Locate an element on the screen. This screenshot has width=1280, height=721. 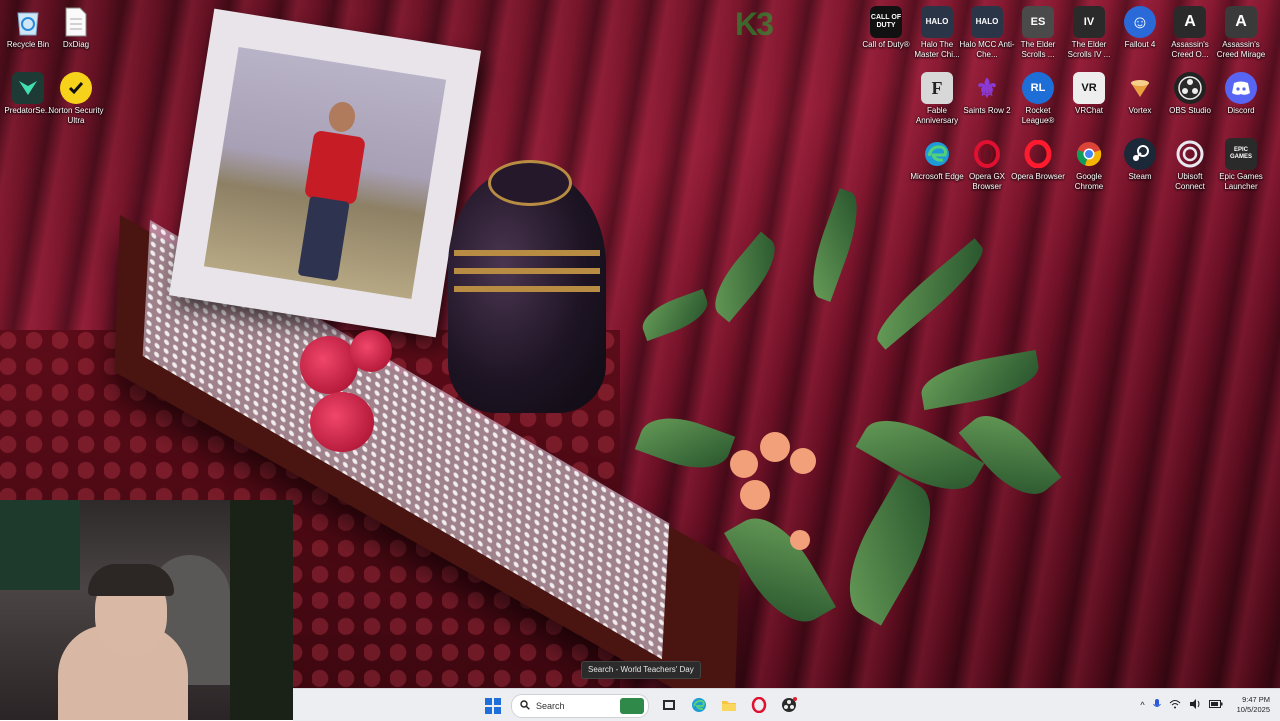
k3-overlay-logo: K3 is located at coordinates (754, 24).